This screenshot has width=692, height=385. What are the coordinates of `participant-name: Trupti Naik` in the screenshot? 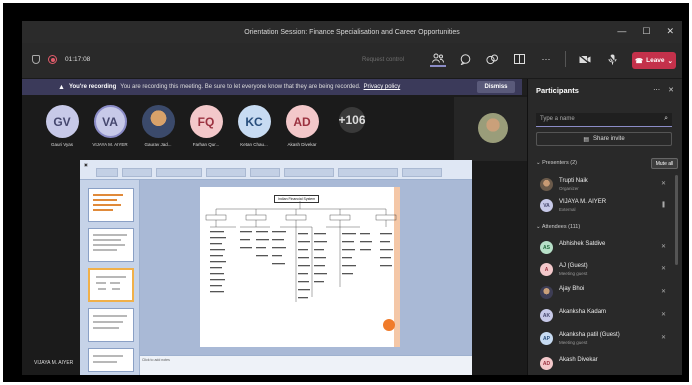 It's located at (573, 181).